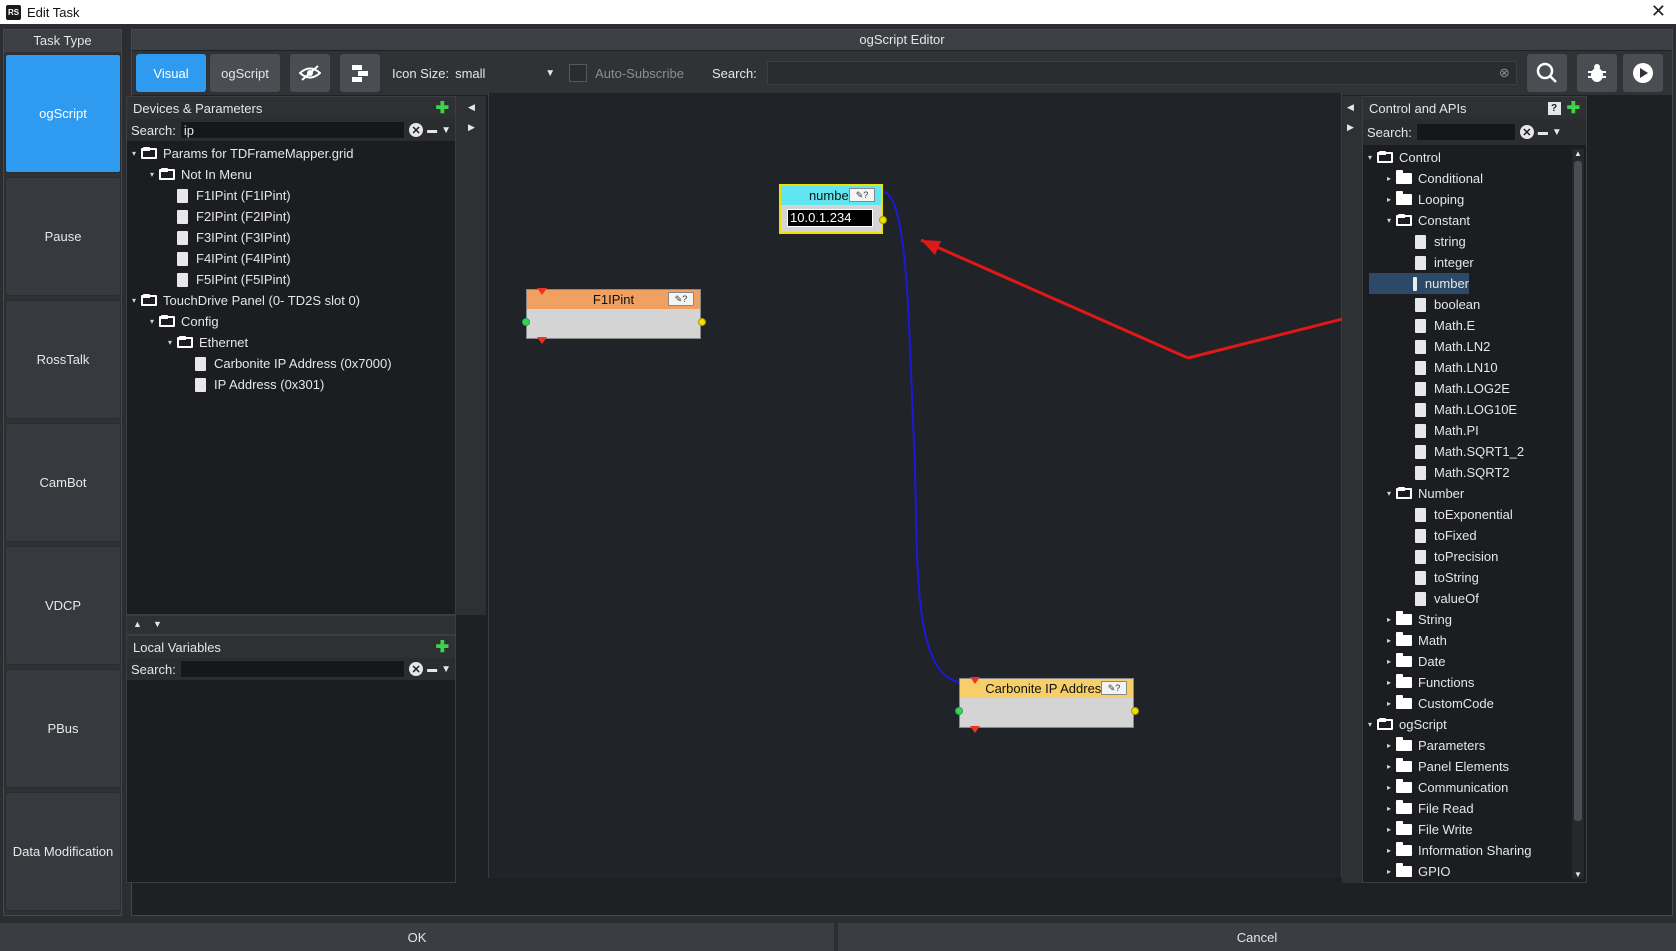  Describe the element at coordinates (291, 625) in the screenshot. I see `vertical-splitter: ▲ ▼` at that location.